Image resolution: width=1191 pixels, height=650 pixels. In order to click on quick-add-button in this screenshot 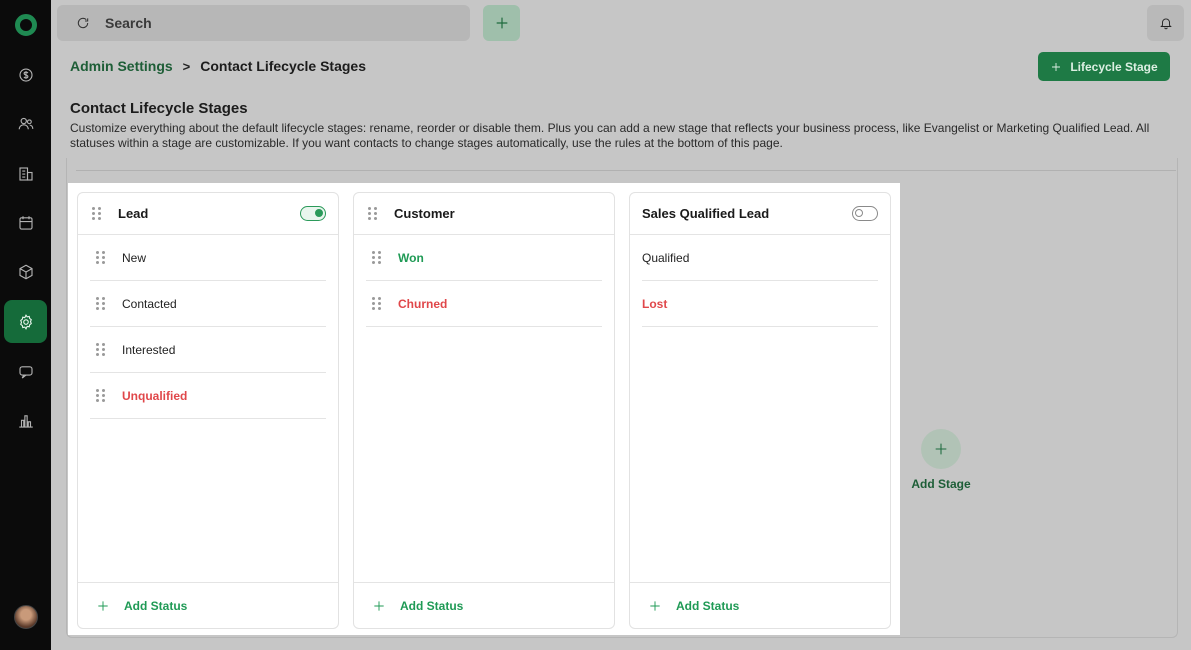, I will do `click(501, 23)`.